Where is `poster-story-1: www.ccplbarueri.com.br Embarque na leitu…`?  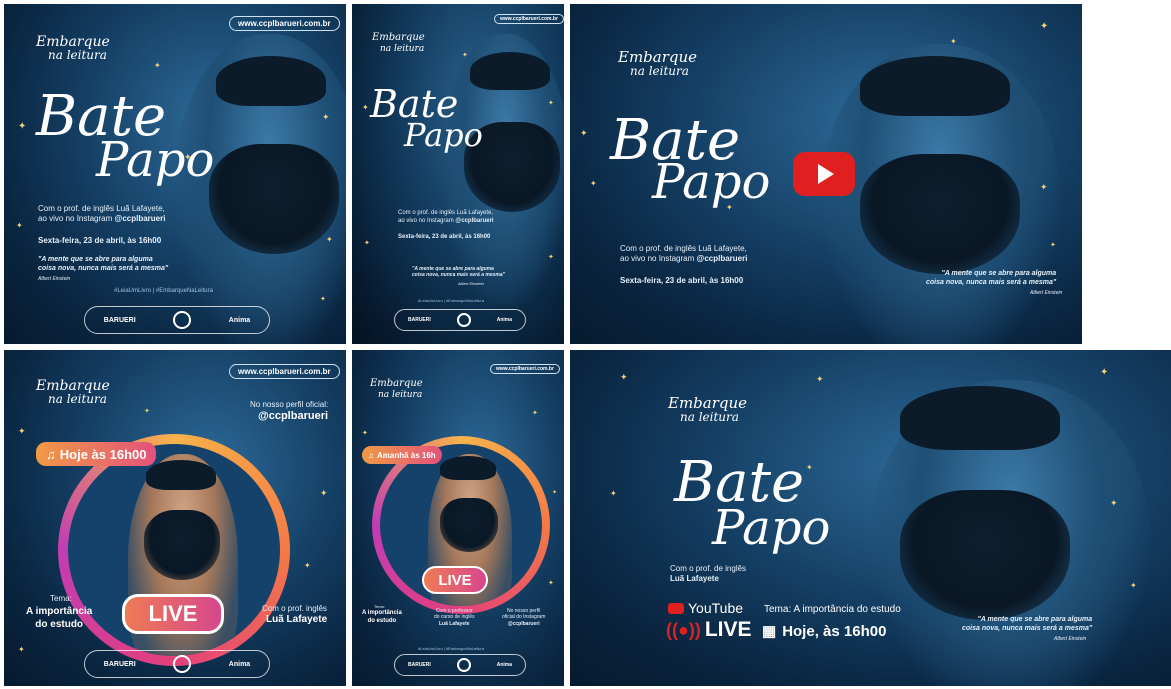 poster-story-1: www.ccplbarueri.com.br Embarque na leitu… is located at coordinates (458, 174).